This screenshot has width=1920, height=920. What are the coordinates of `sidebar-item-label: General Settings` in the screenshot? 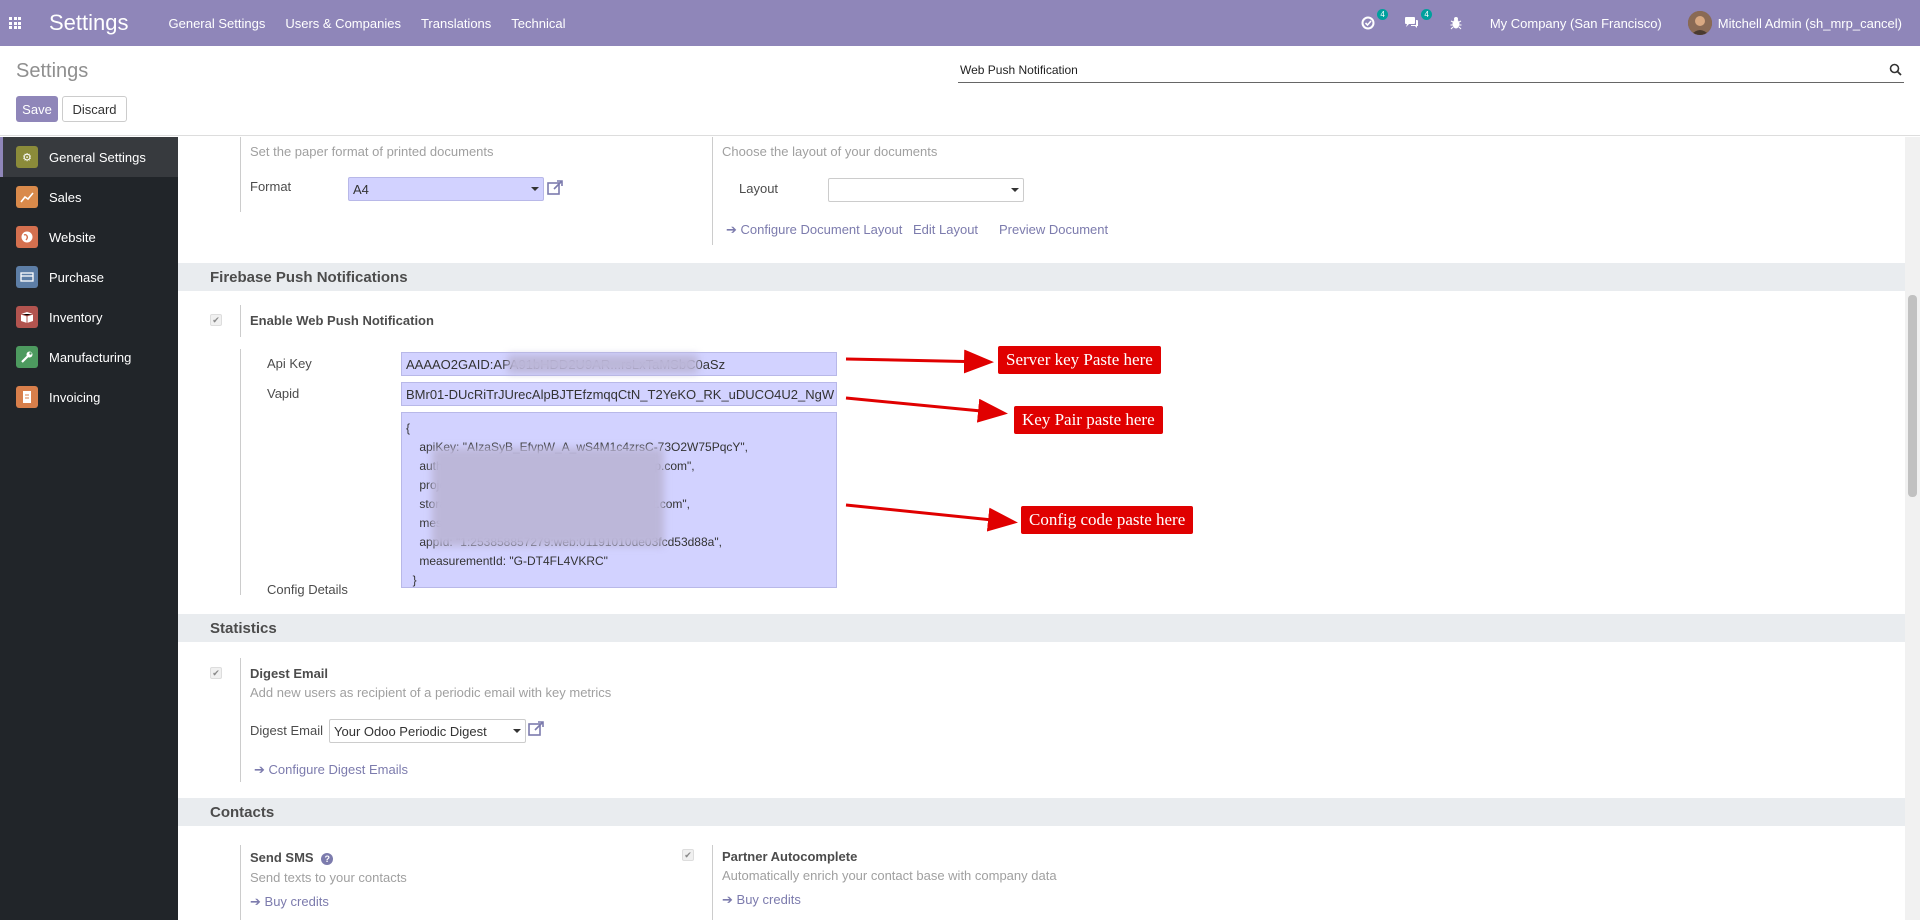 It's located at (97, 157).